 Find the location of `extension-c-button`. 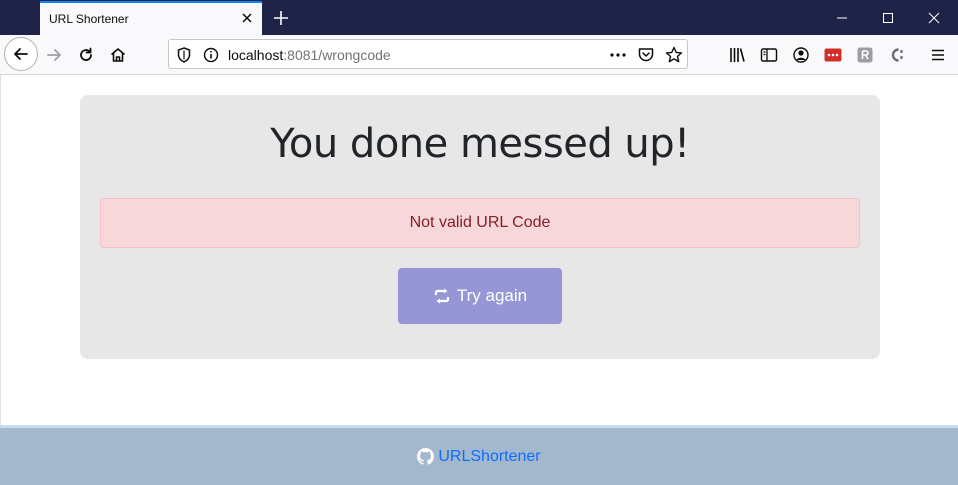

extension-c-button is located at coordinates (897, 55).